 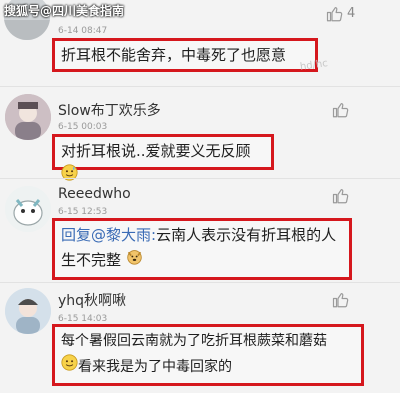 What do you see at coordinates (69, 367) in the screenshot?
I see `smile-emoji` at bounding box center [69, 367].